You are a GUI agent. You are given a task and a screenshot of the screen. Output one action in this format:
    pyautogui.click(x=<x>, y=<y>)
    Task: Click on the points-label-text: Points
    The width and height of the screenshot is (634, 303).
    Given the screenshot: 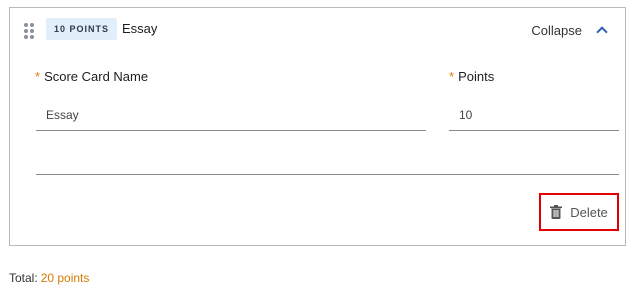 What is the action you would take?
    pyautogui.click(x=476, y=76)
    